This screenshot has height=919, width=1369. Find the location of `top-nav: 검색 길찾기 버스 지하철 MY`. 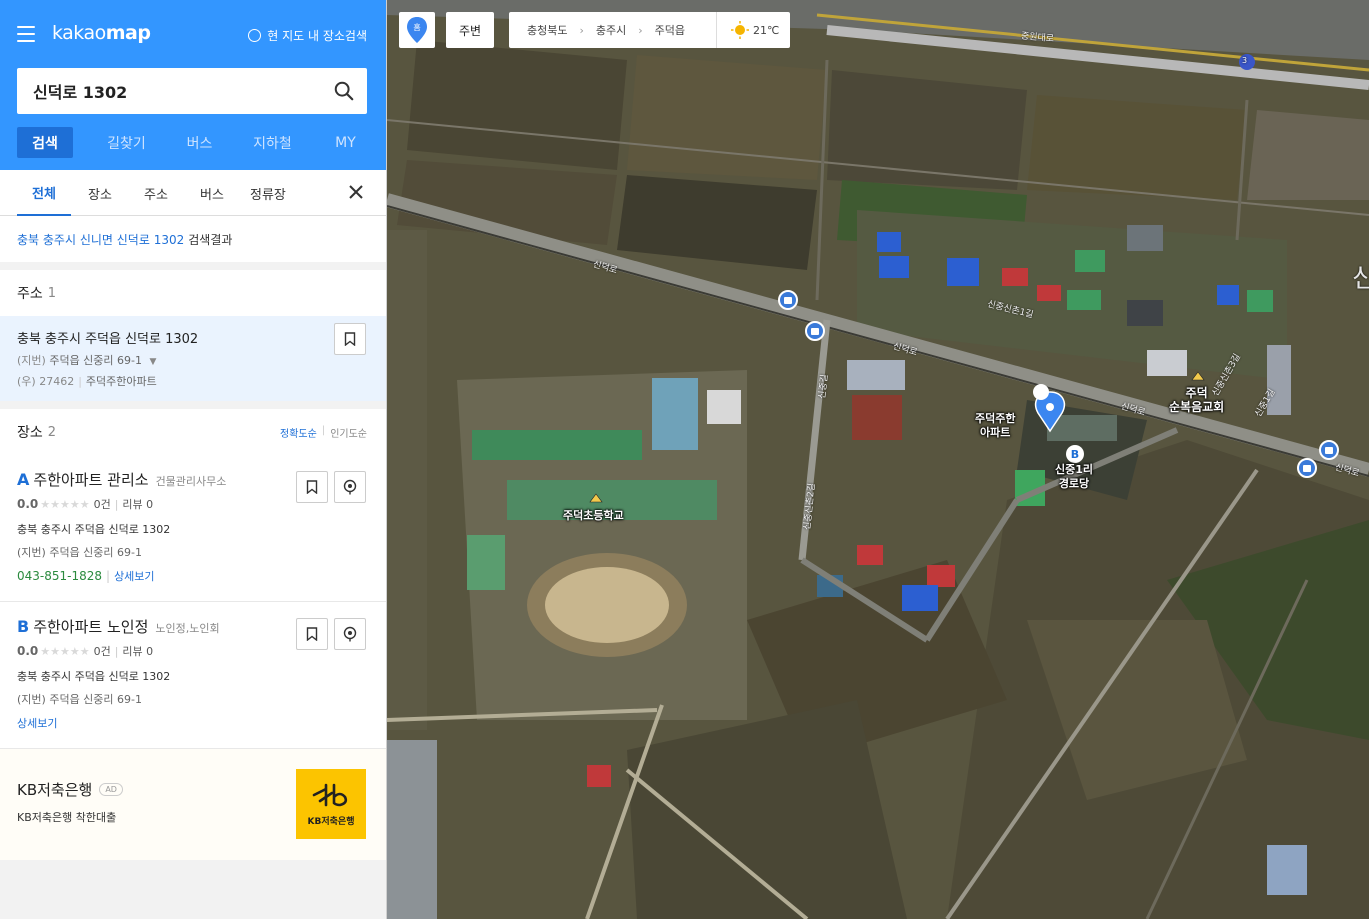

top-nav: 검색 길찾기 버스 지하철 MY is located at coordinates (199, 142).